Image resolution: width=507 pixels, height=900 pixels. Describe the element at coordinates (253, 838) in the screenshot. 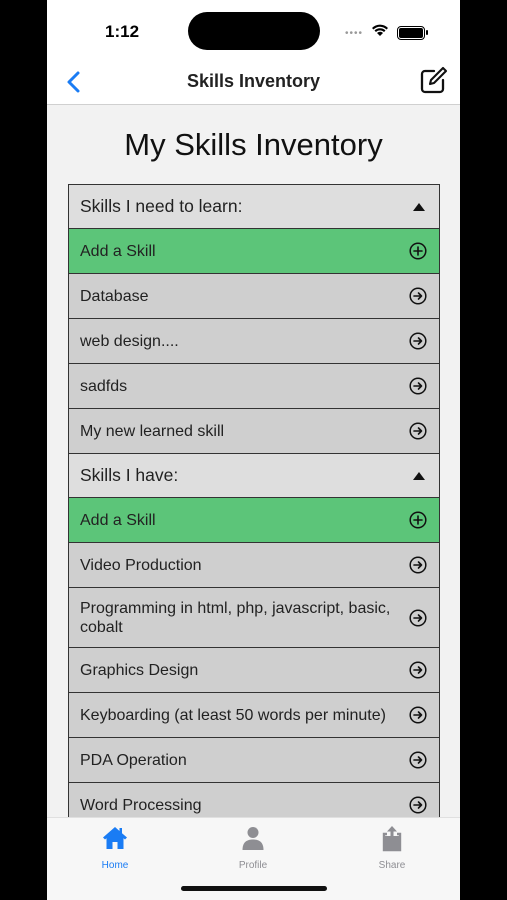

I see `person-icon` at that location.